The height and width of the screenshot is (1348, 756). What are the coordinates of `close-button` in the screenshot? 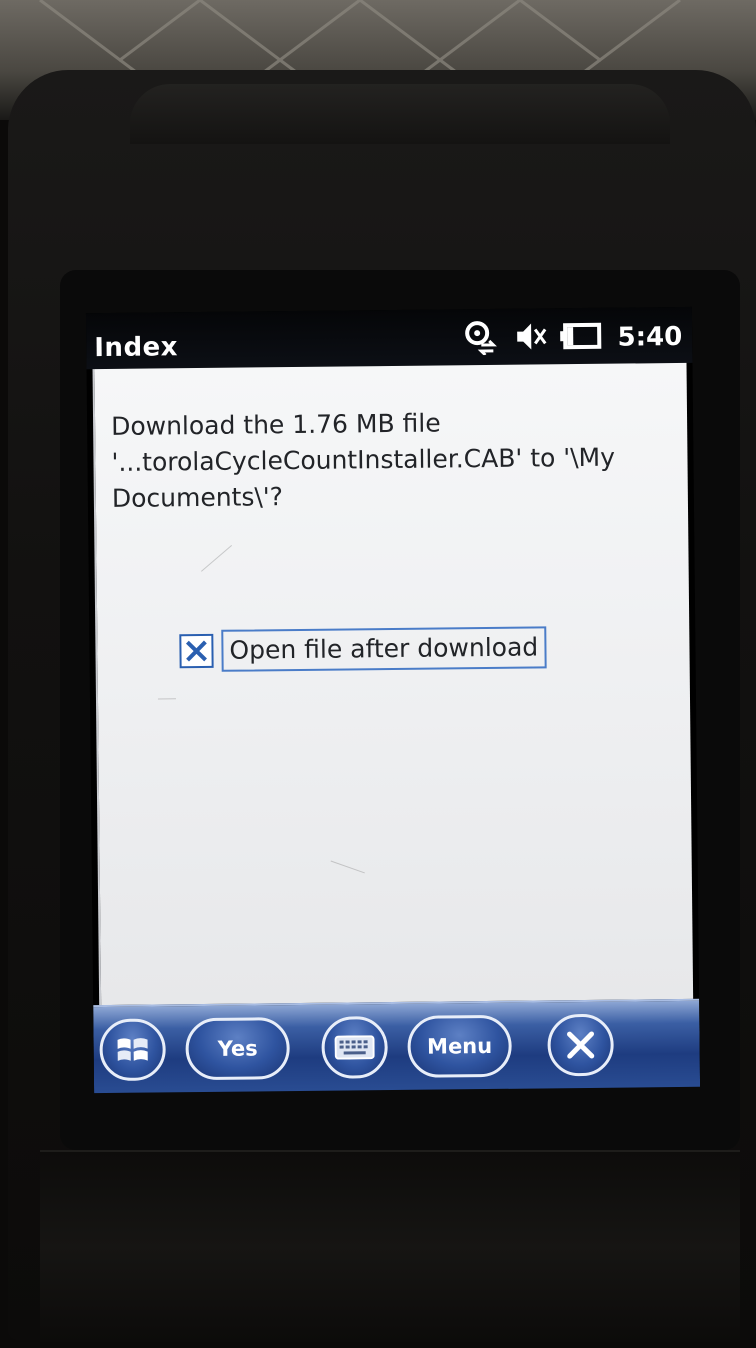 It's located at (580, 1045).